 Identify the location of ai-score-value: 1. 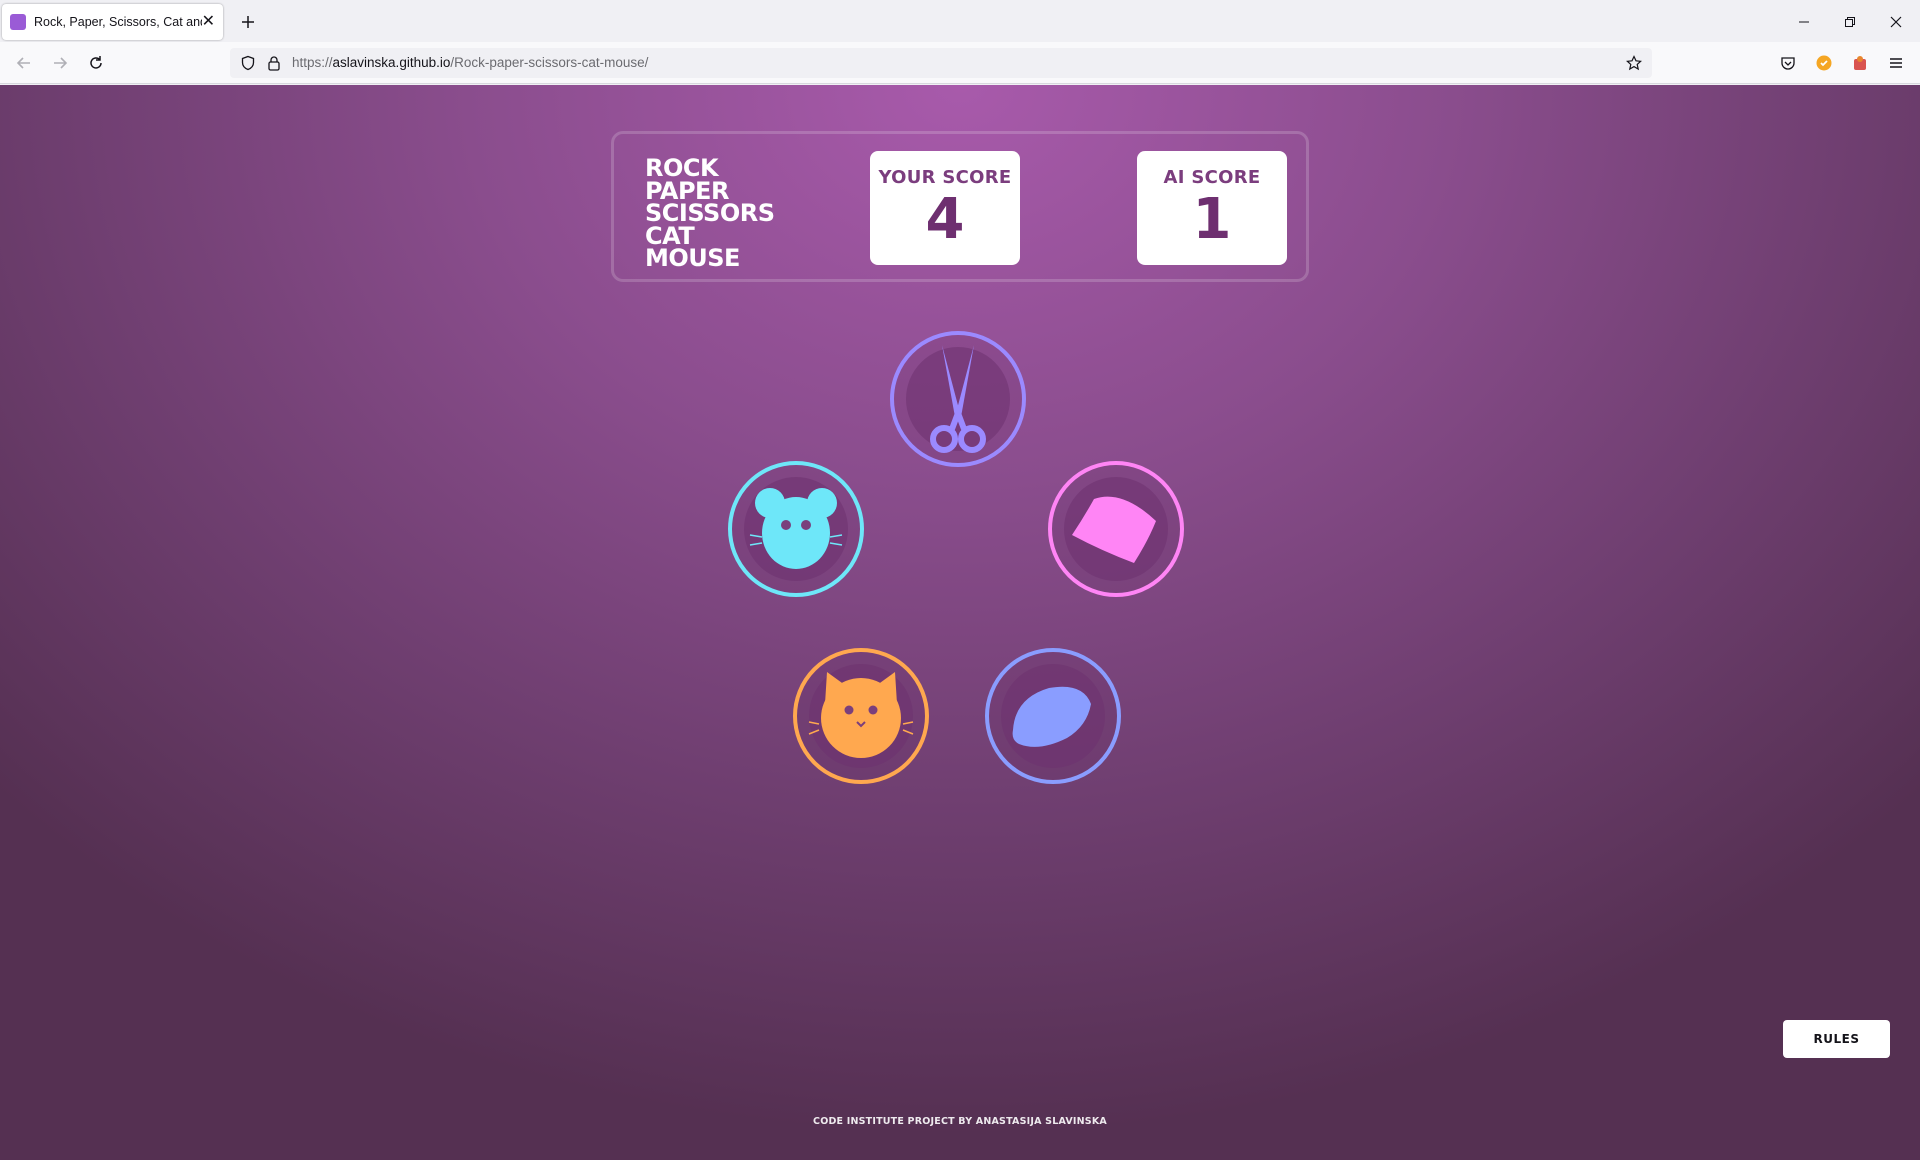
(1212, 219).